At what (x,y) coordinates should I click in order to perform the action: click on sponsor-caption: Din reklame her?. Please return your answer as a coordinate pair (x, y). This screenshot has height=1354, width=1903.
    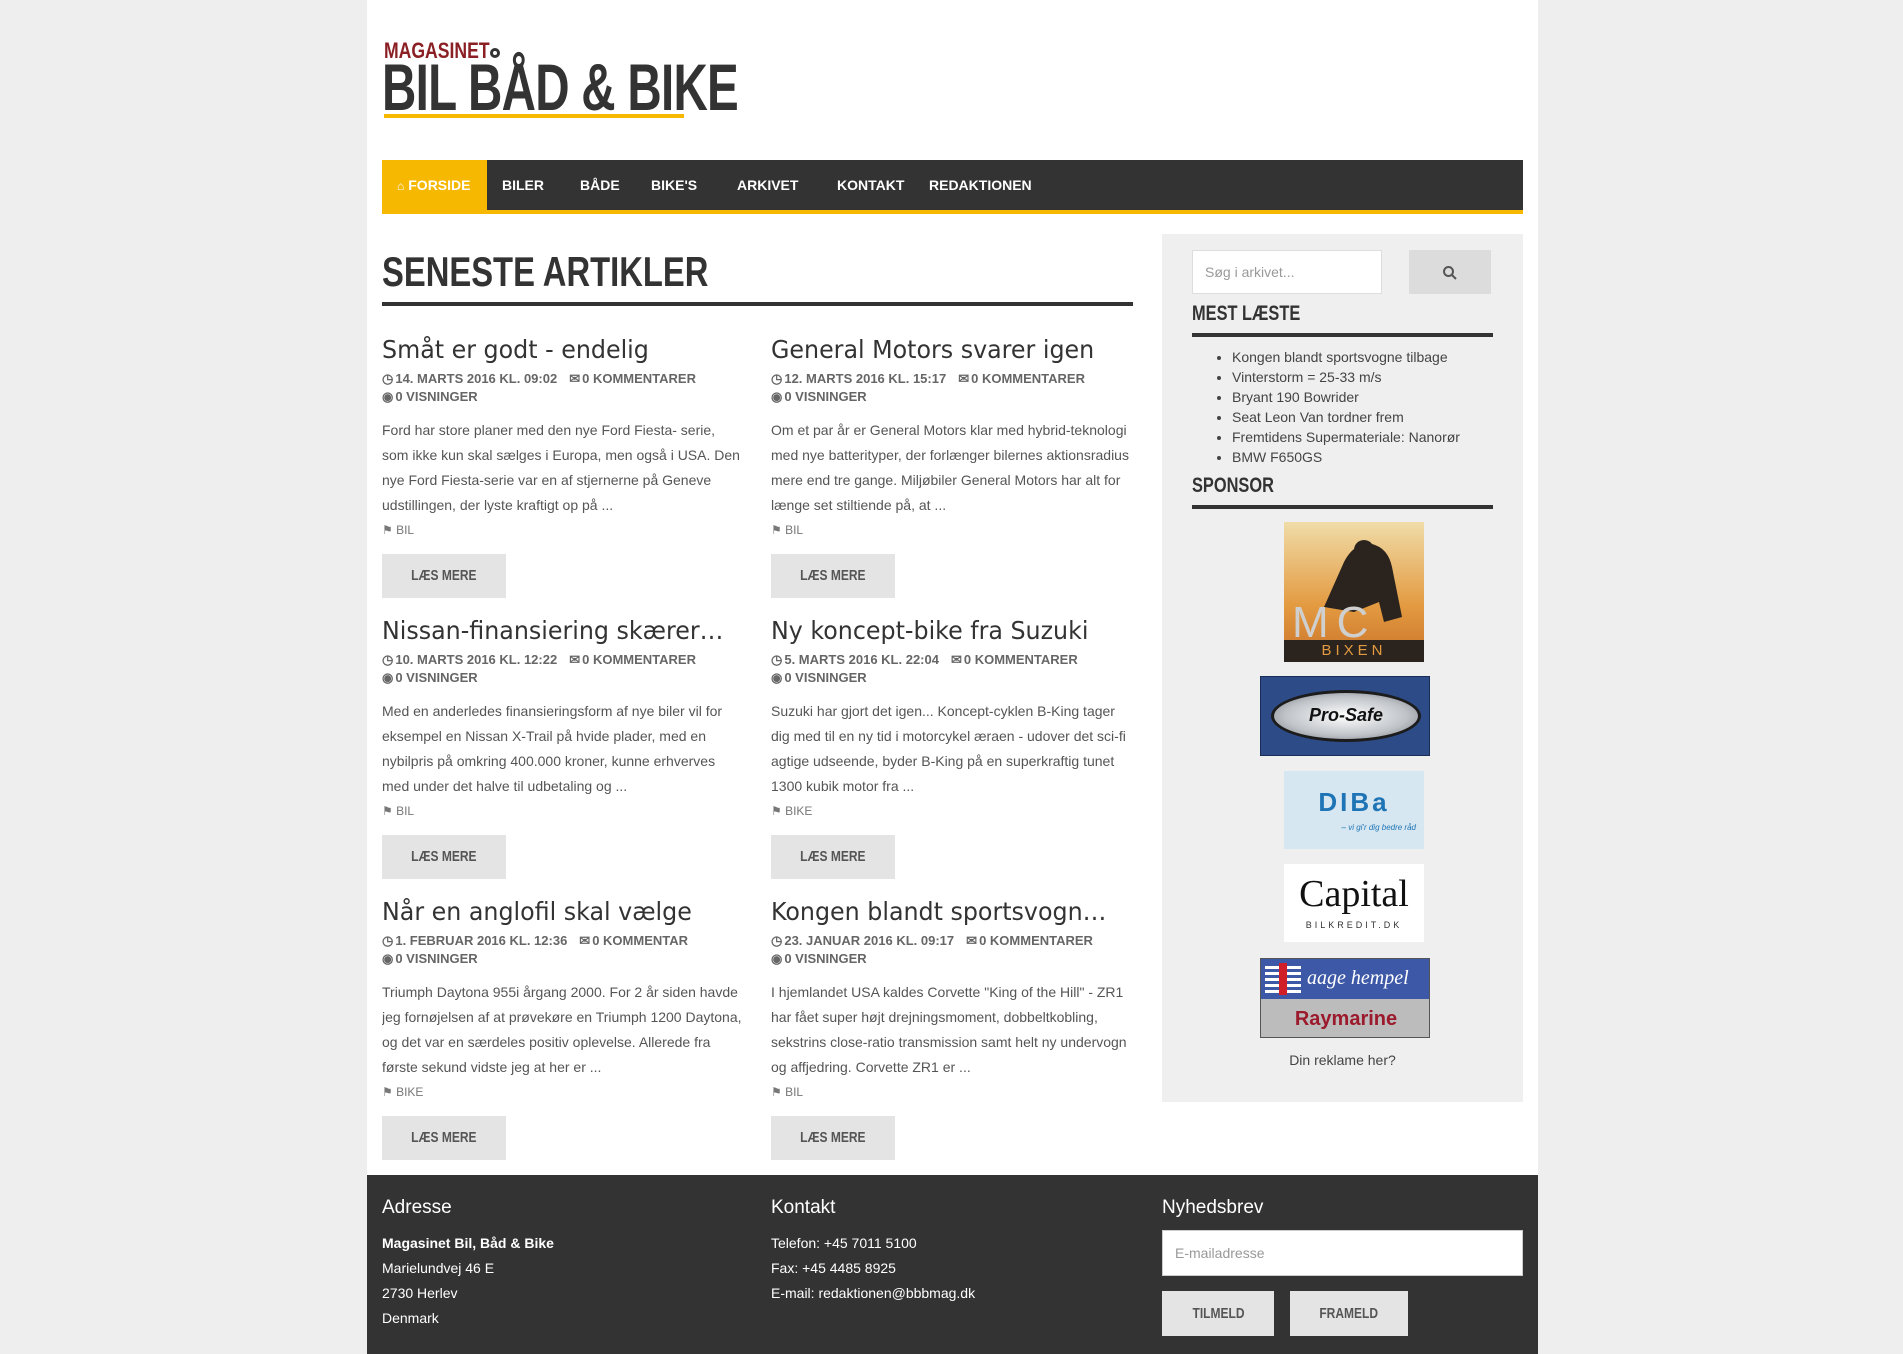
    Looking at the image, I should click on (1342, 1060).